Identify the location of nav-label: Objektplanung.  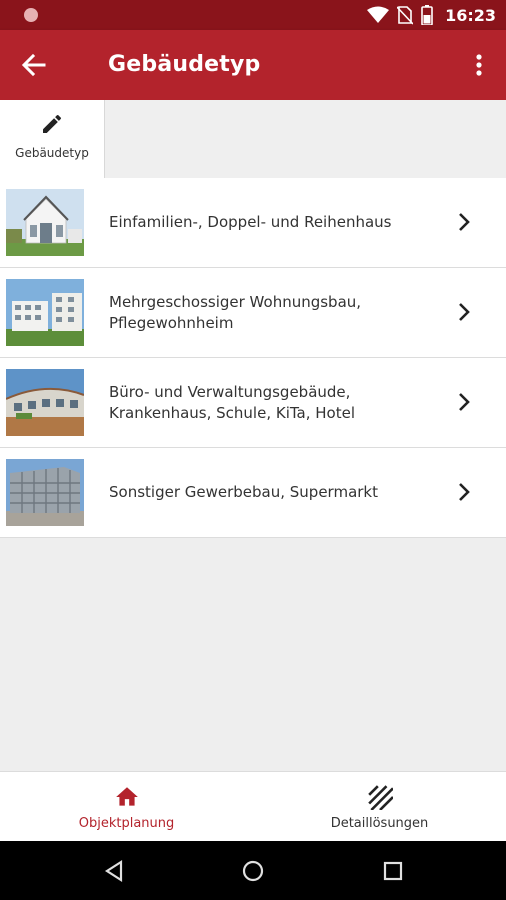
(126, 823).